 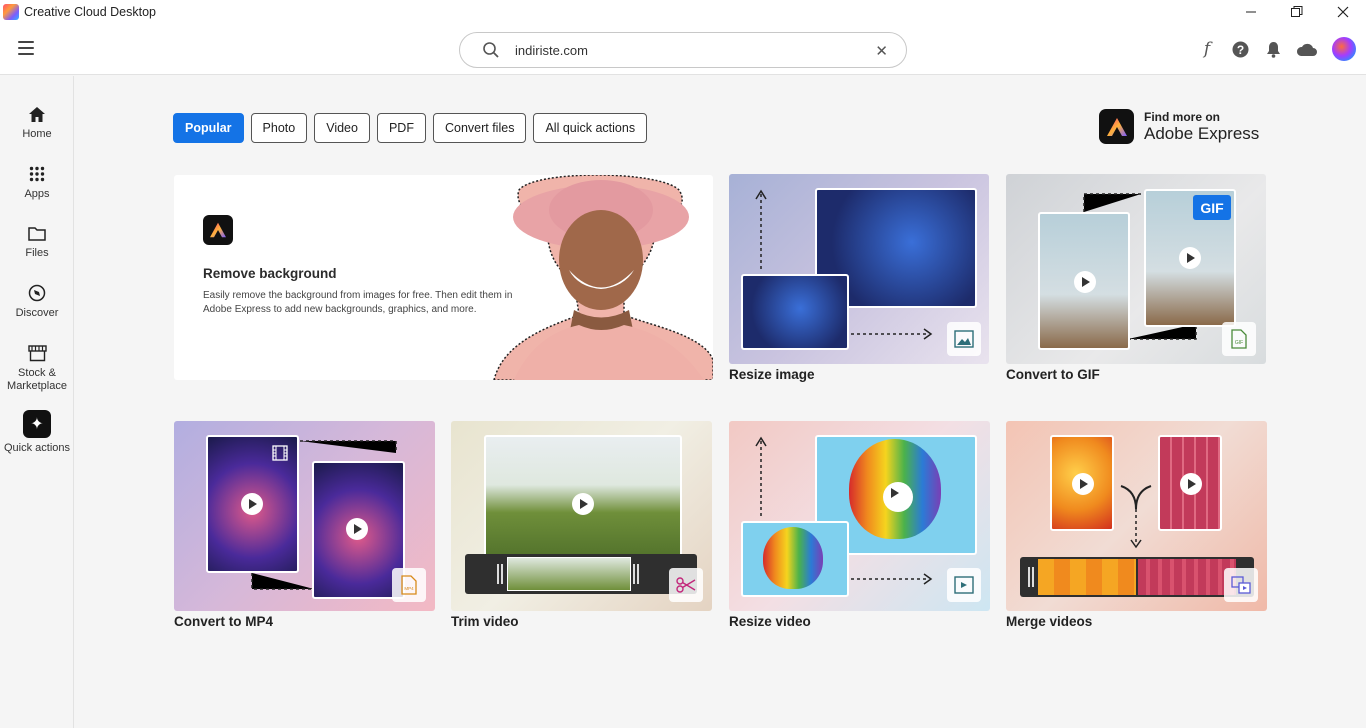 I want to click on convert-to-gif-card: GIF GIF, so click(x=1136, y=269).